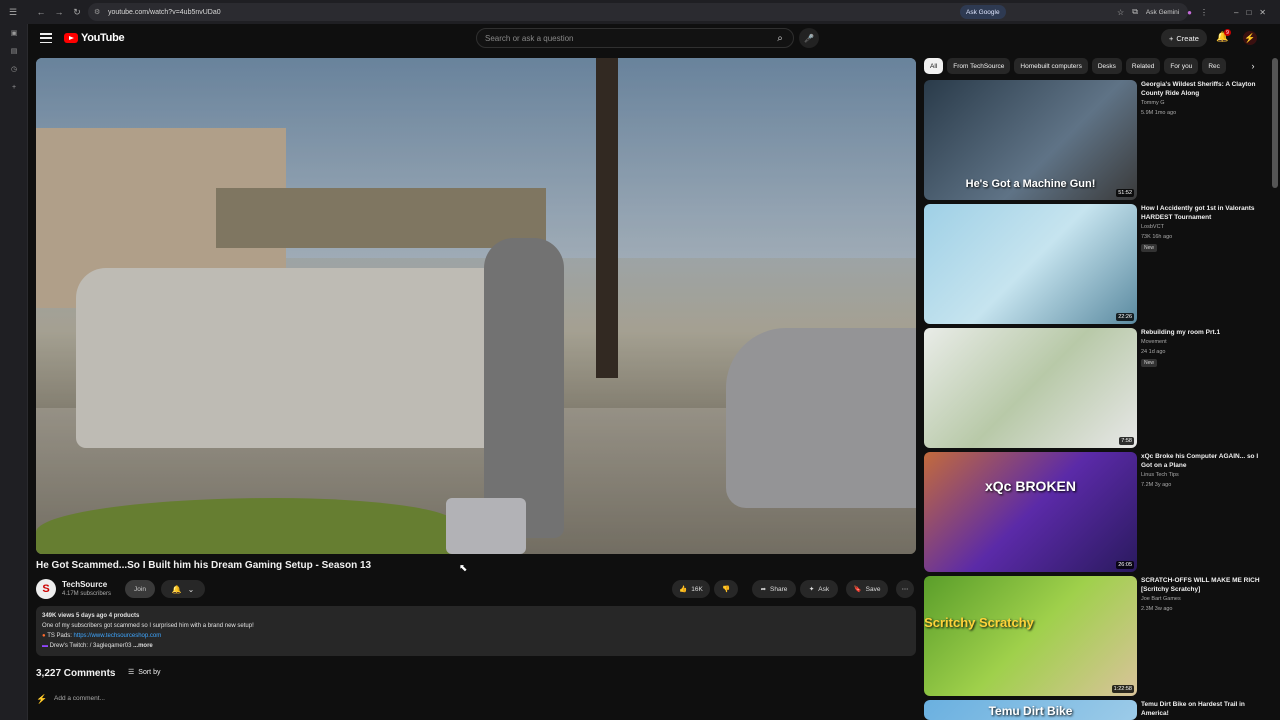 The height and width of the screenshot is (720, 1280). Describe the element at coordinates (1248, 12) in the screenshot. I see `maximize-icon: □` at that location.